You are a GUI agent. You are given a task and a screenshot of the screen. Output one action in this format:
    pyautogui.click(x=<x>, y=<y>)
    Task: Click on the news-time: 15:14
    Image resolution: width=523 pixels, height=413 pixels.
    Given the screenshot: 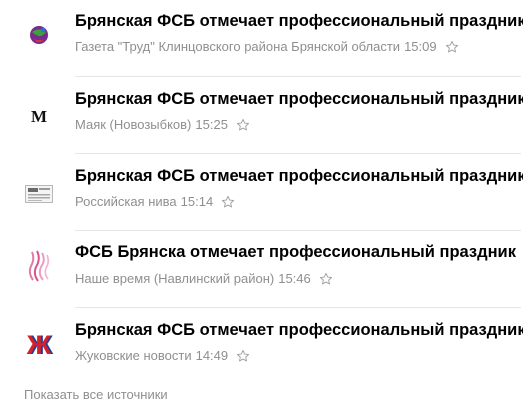 What is the action you would take?
    pyautogui.click(x=197, y=201)
    